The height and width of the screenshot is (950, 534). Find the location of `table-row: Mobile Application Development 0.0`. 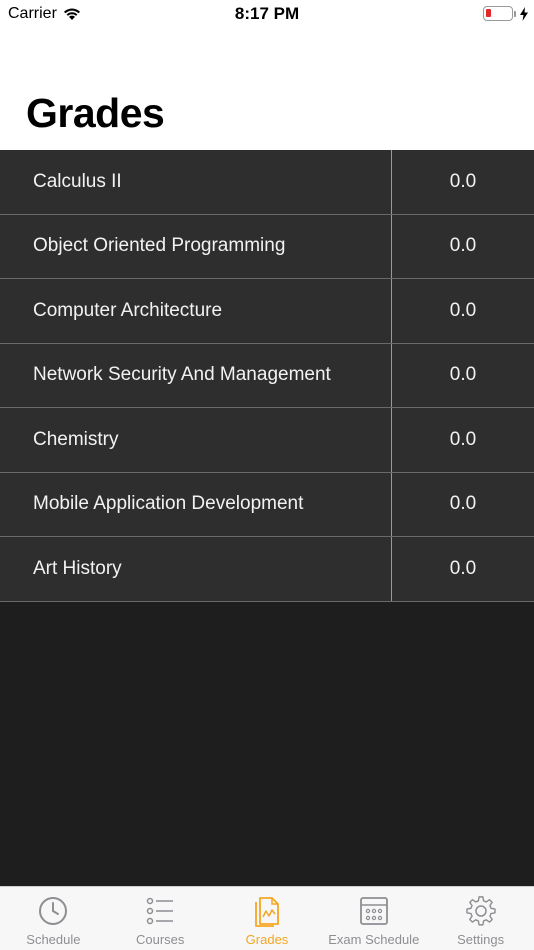

table-row: Mobile Application Development 0.0 is located at coordinates (267, 504).